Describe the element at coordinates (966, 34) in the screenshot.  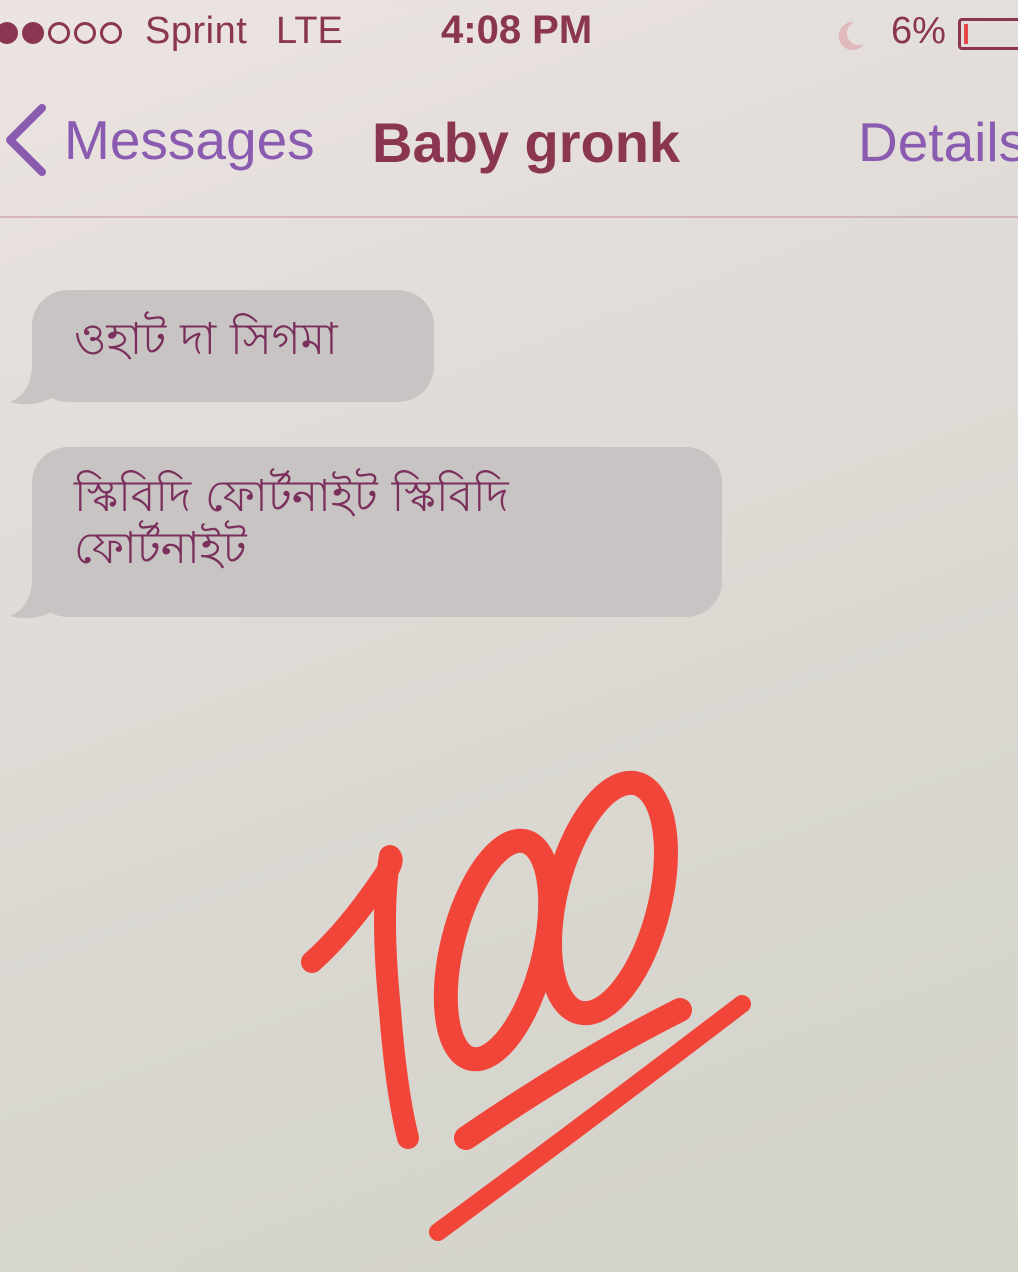
I see `battery-level` at that location.